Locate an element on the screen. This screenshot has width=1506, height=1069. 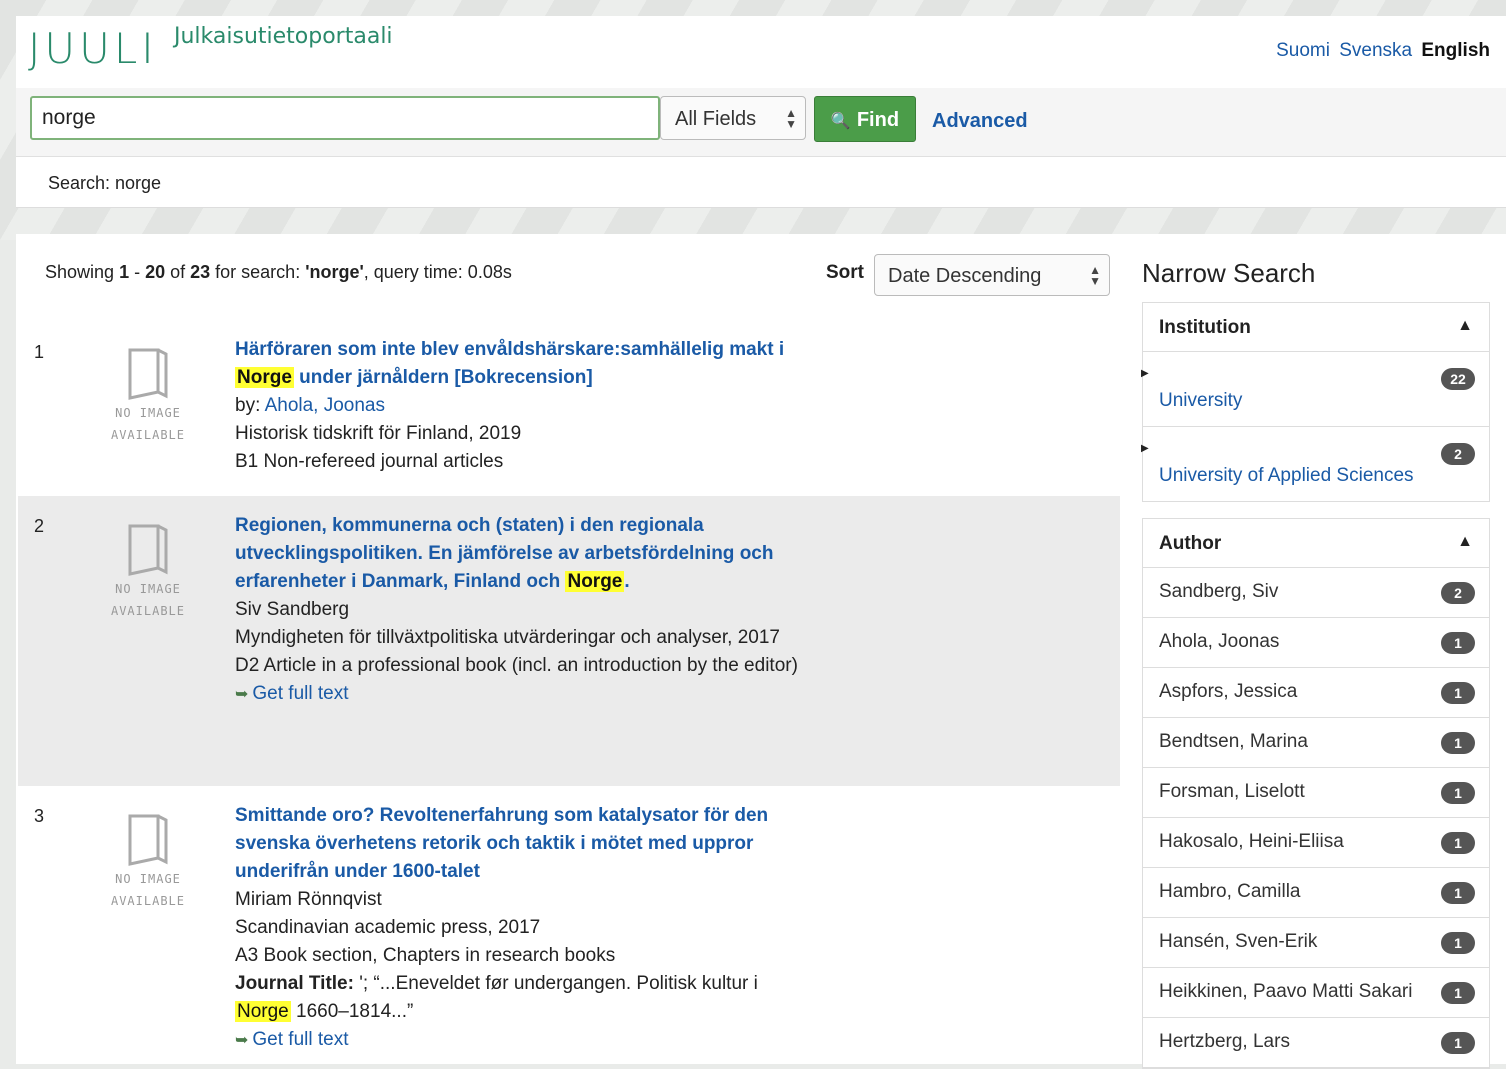
facet-item-label: University is located at coordinates (1201, 400).